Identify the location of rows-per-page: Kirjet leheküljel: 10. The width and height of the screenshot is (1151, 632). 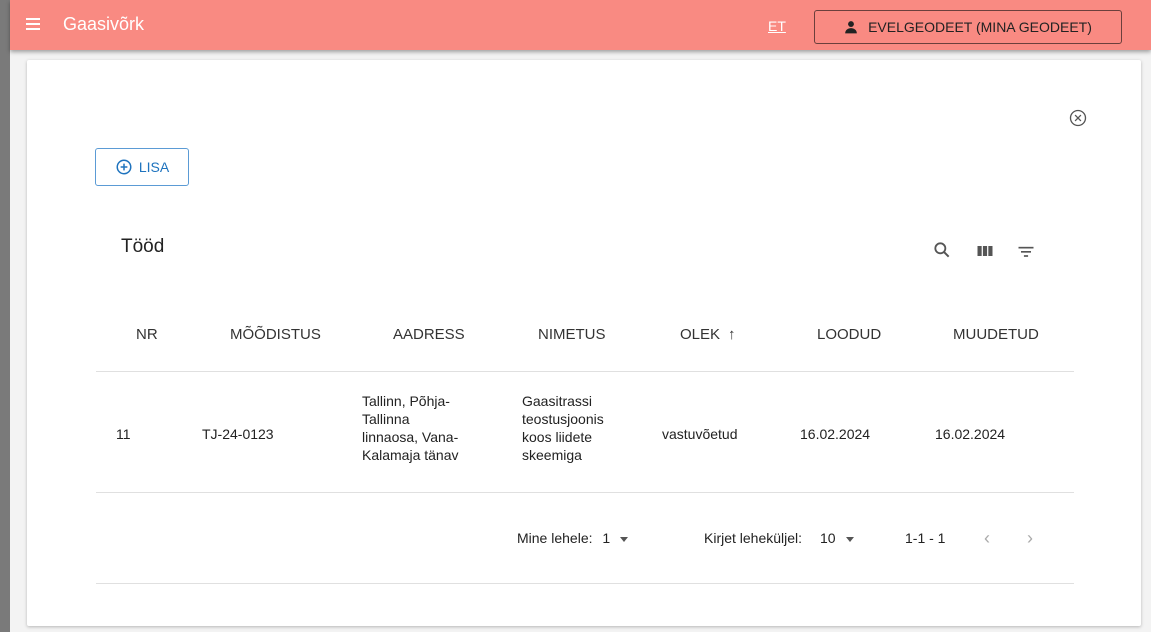
(779, 538).